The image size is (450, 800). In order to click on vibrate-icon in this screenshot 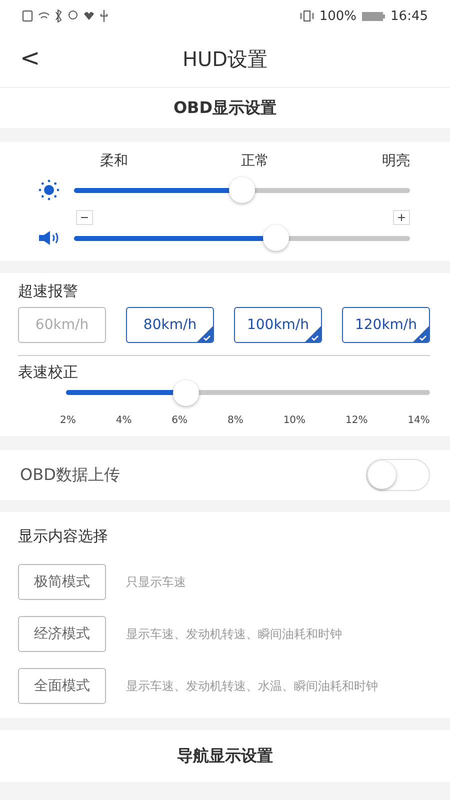, I will do `click(307, 16)`.